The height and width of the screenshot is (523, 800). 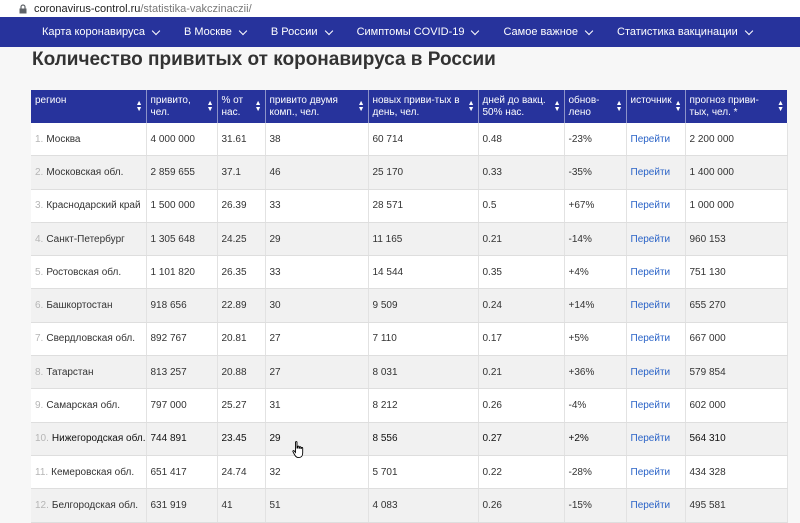 I want to click on column-header-label: прогноз приви-тых, чел. *, so click(x=724, y=106).